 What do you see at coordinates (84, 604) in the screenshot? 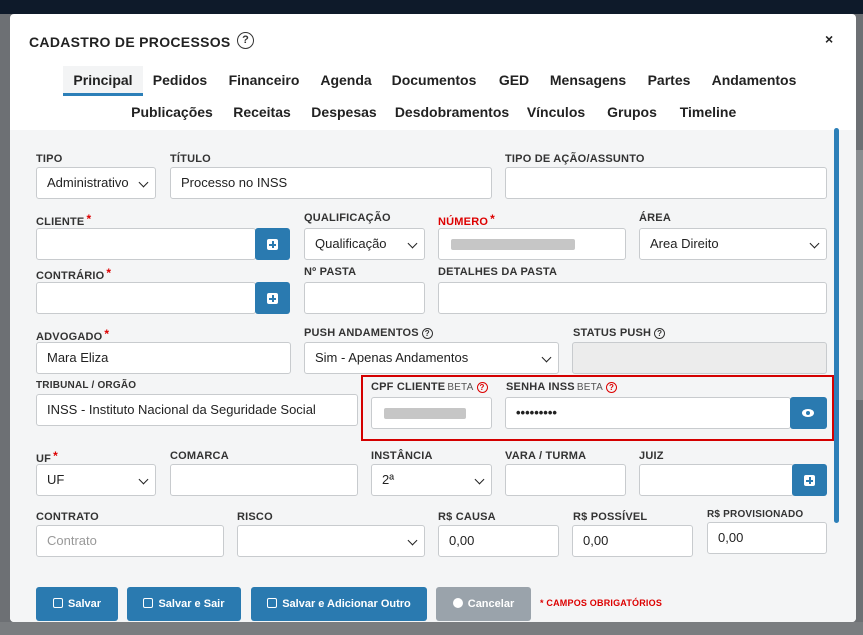
I see `salvar-button-label: Salvar` at bounding box center [84, 604].